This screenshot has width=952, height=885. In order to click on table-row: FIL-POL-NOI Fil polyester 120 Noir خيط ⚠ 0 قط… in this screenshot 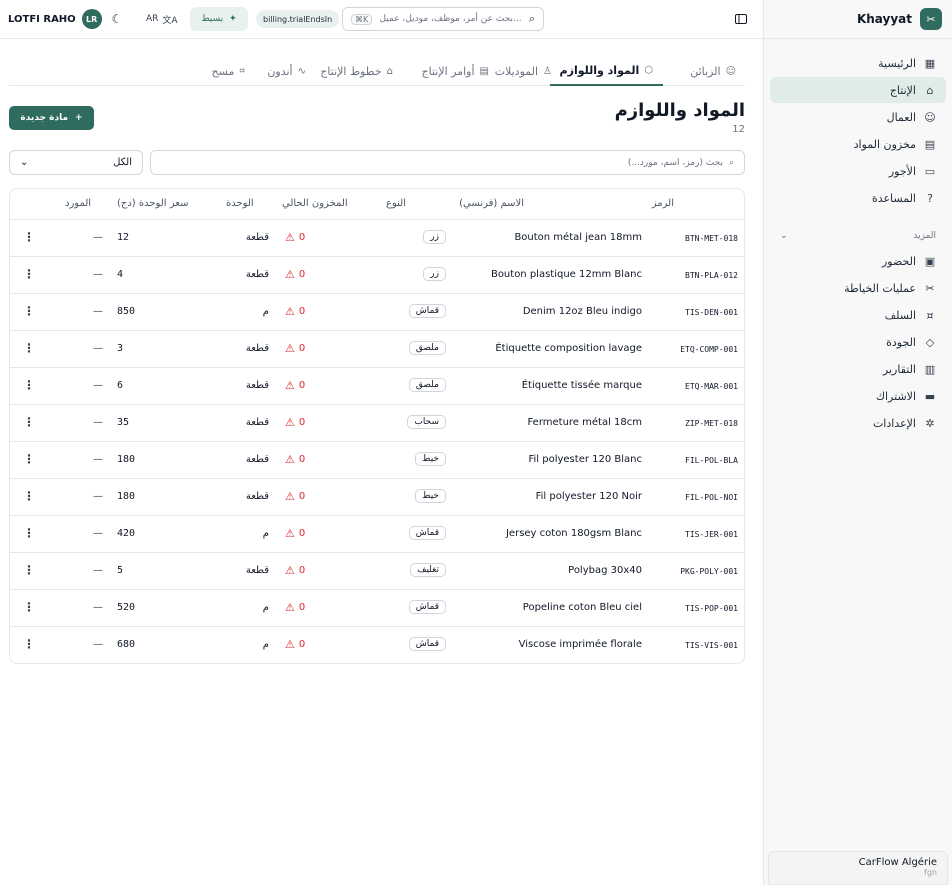, I will do `click(377, 497)`.